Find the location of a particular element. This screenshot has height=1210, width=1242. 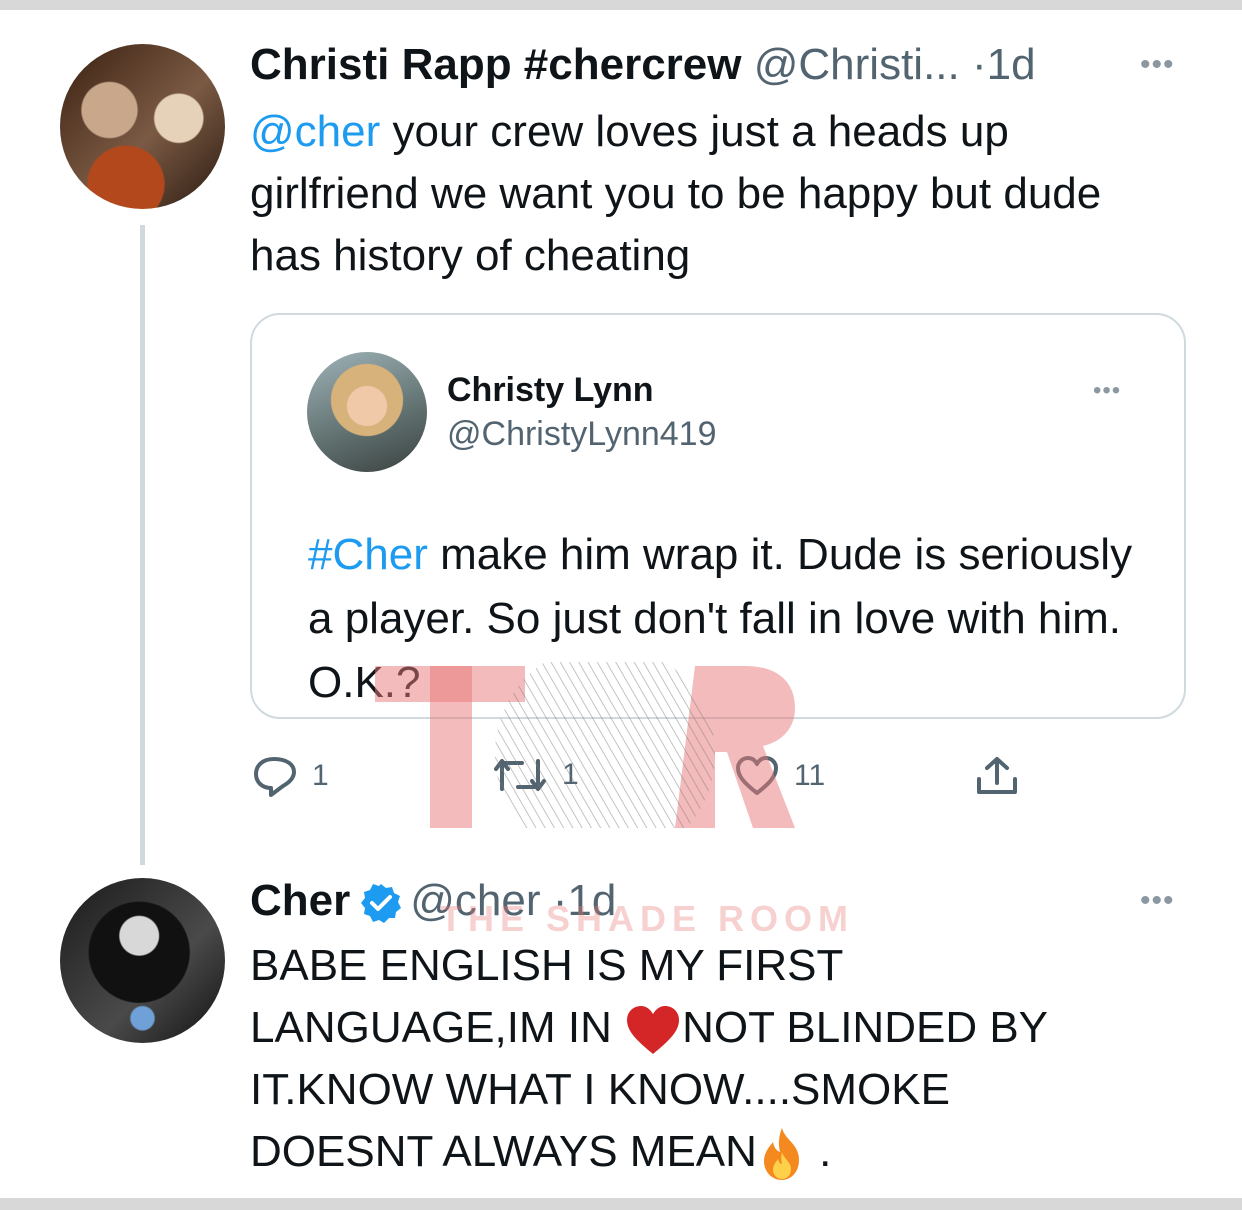

tweet2-line3: IT.KNOW WHAT I KNOW....SMOKE is located at coordinates (600, 1089).